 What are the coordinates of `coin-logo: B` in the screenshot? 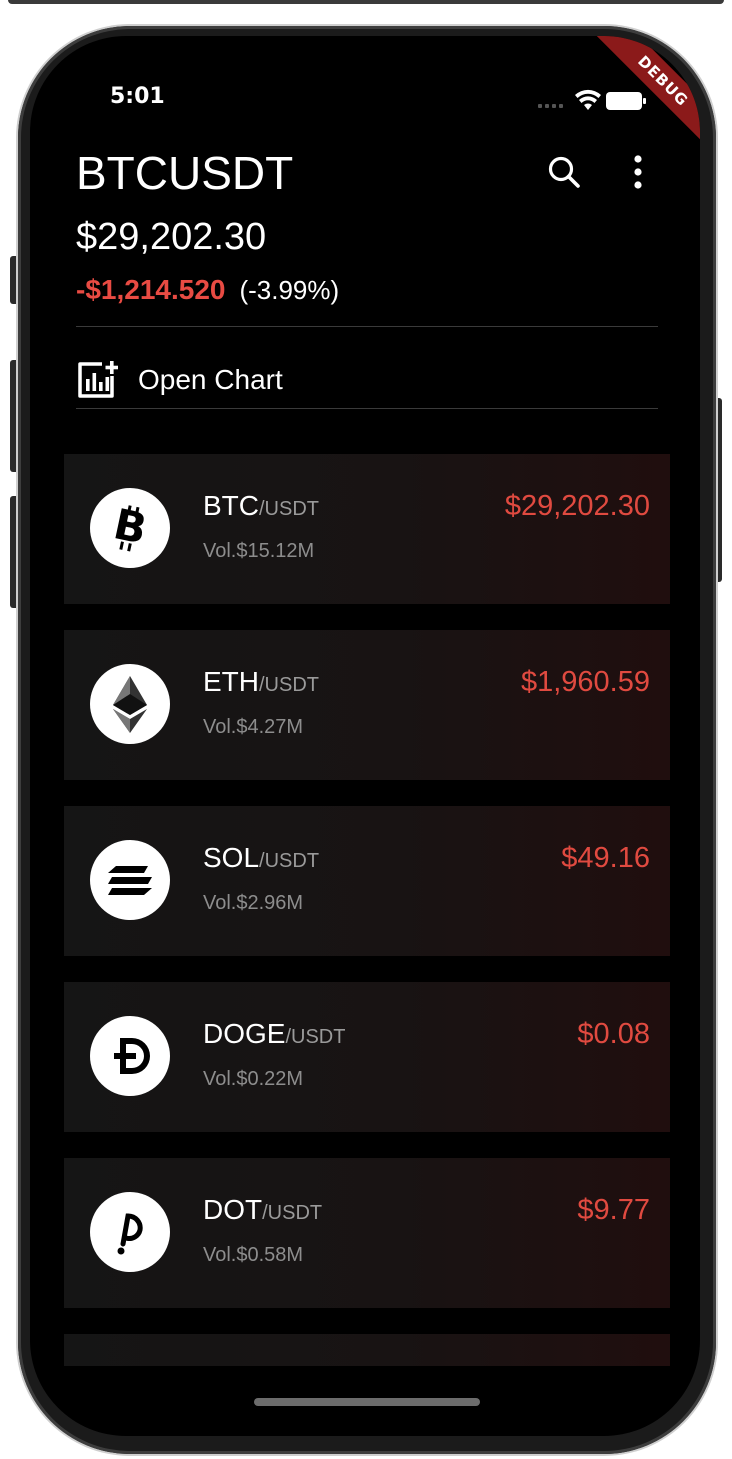 It's located at (130, 528).